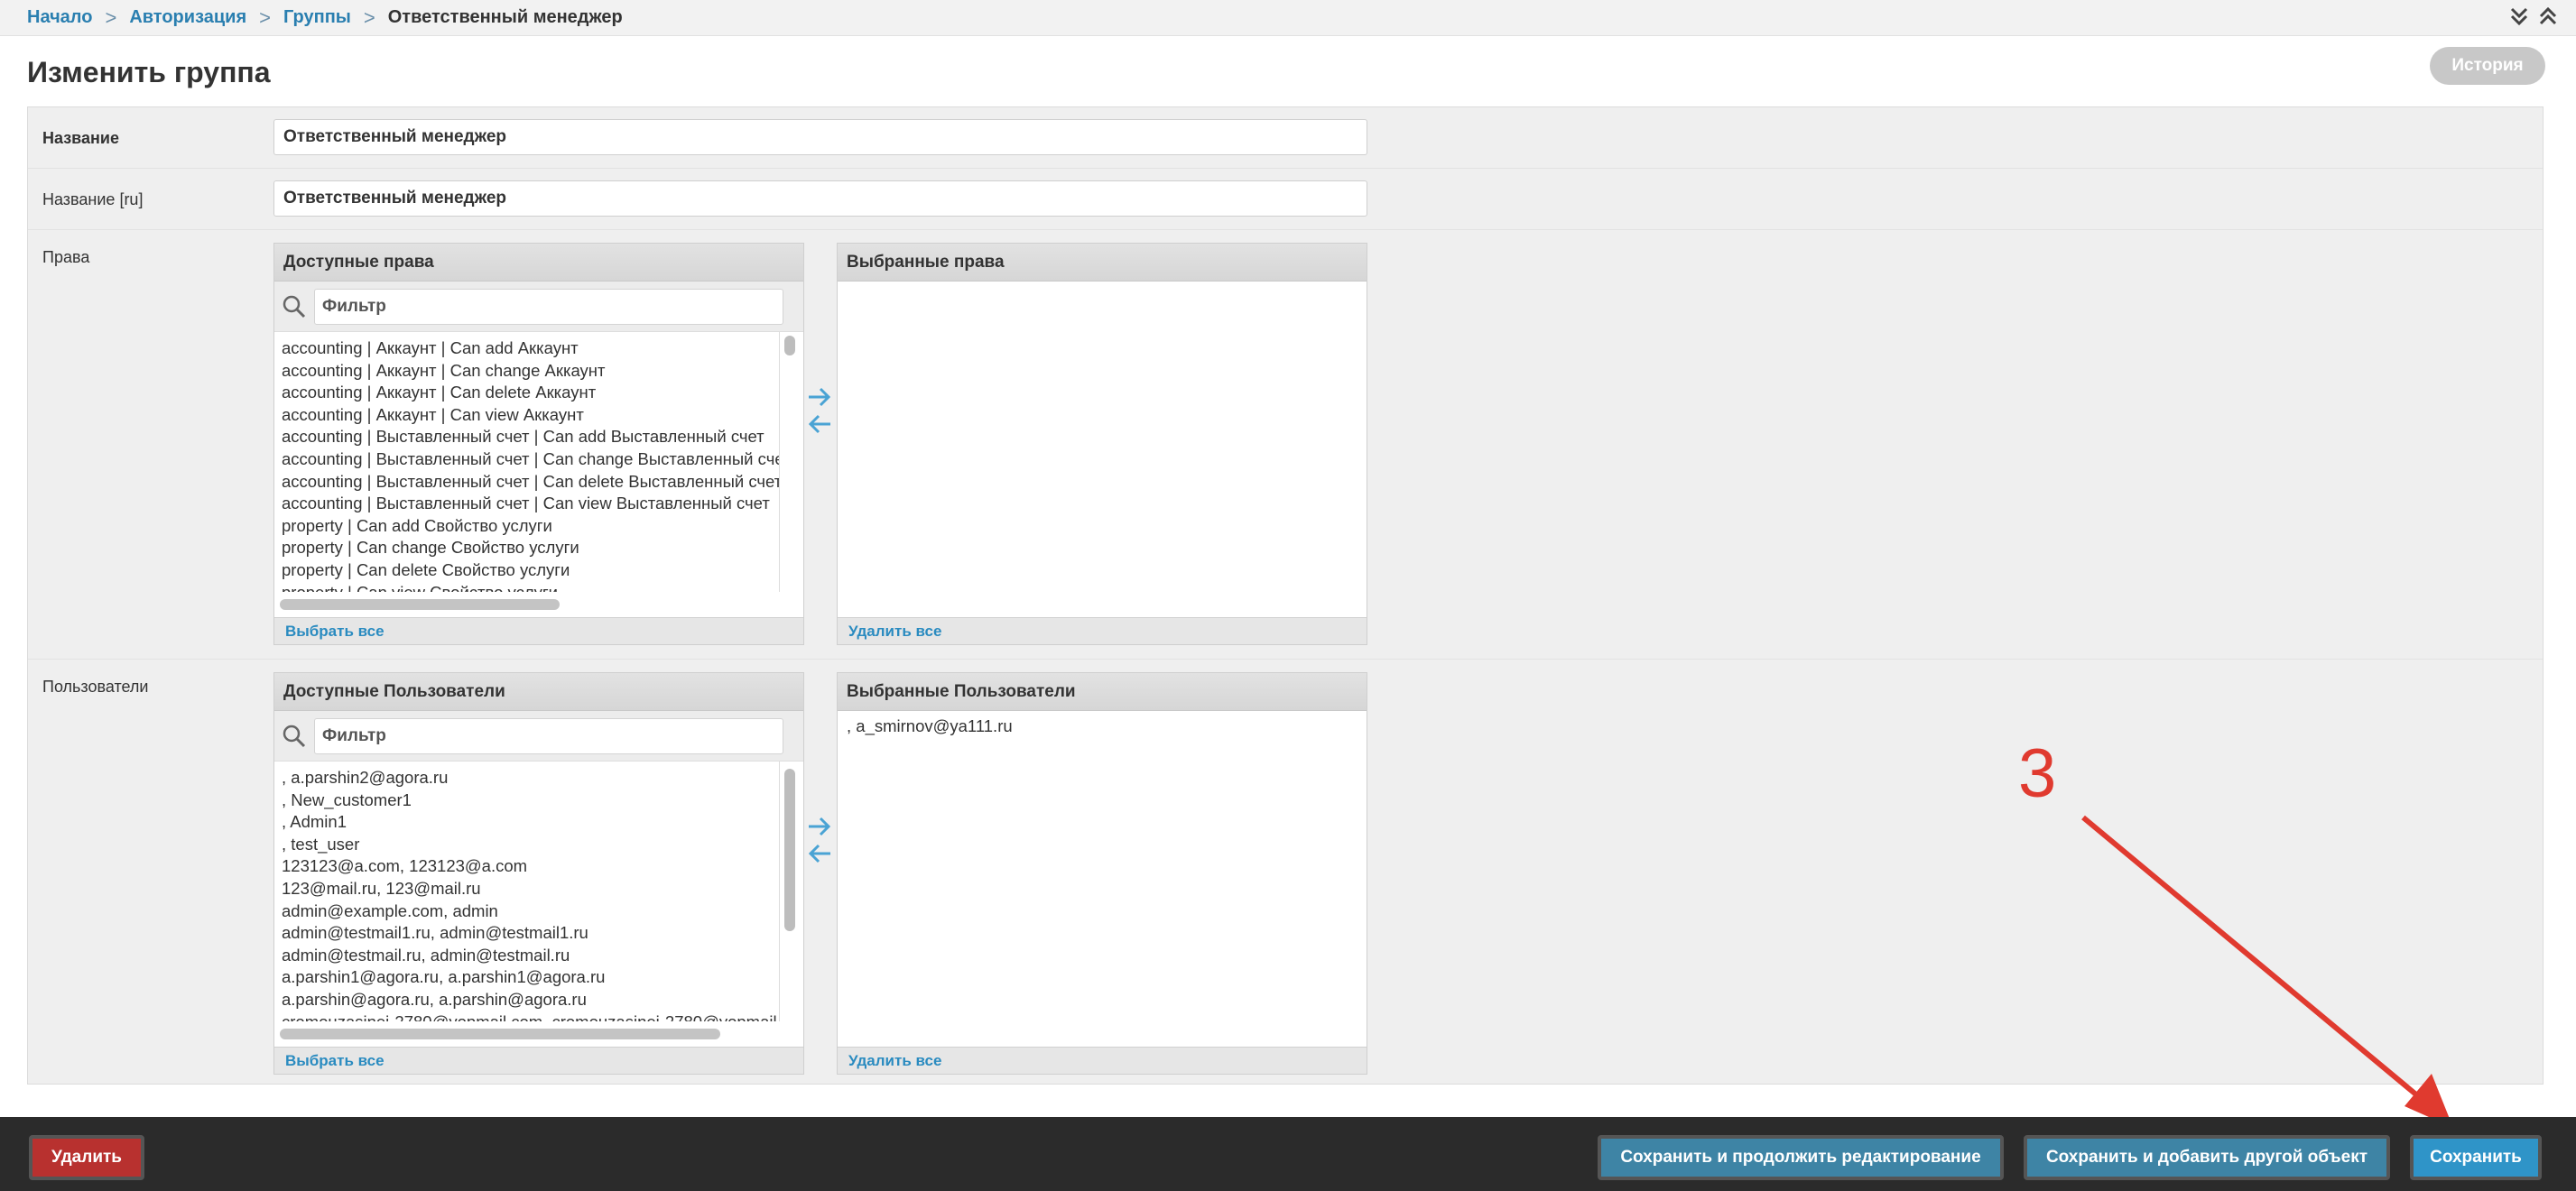  Describe the element at coordinates (1103, 692) in the screenshot. I see `chosen-users-title: Выбранные Пользователи` at that location.